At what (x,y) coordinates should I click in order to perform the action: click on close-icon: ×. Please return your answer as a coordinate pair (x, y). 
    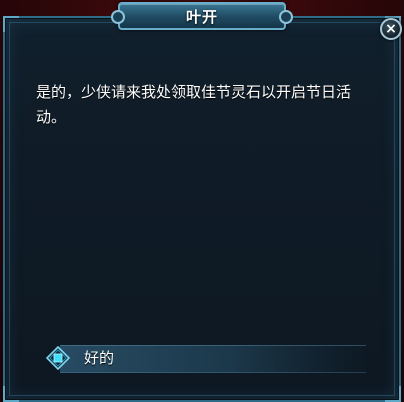
    Looking at the image, I should click on (391, 29).